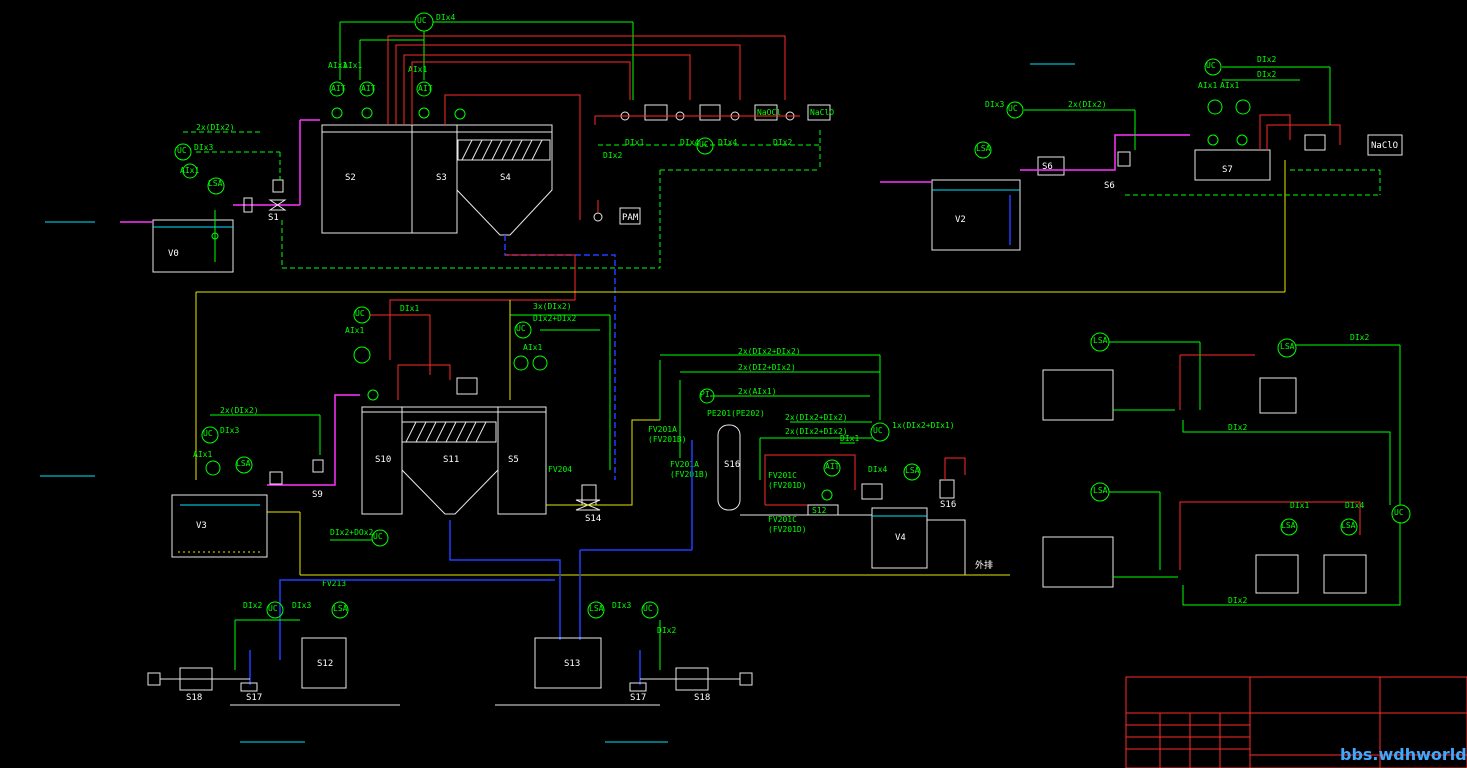  I want to click on svg-text: S13, so click(572, 664).